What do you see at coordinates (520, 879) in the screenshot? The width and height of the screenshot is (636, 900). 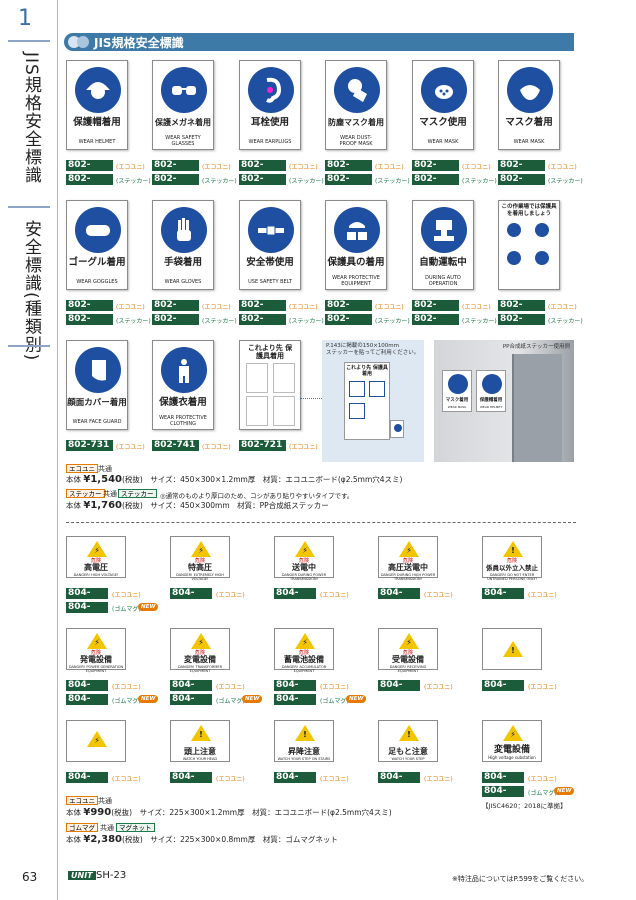 I see `footer-note: ※特注品についてはP.599をご覧ください。` at bounding box center [520, 879].